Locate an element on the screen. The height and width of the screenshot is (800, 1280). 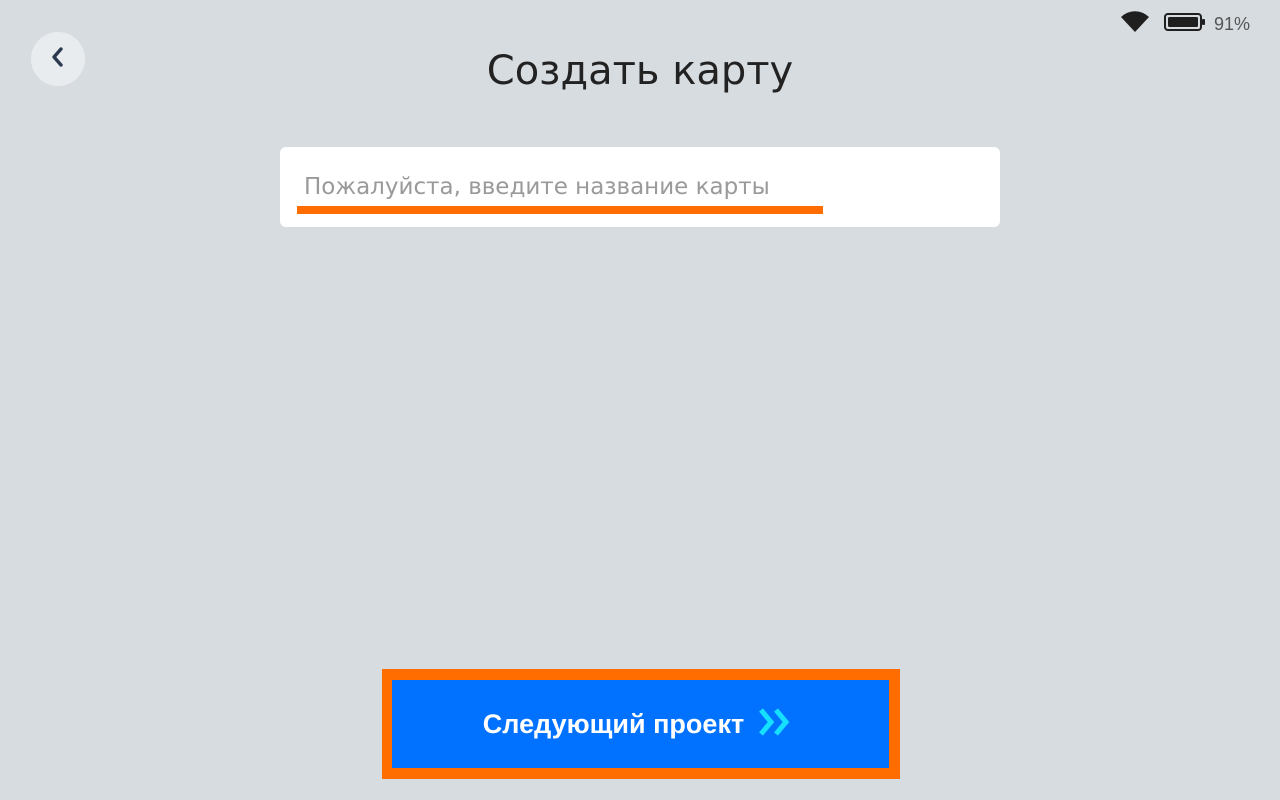
double-chevron-right-icon is located at coordinates (778, 724).